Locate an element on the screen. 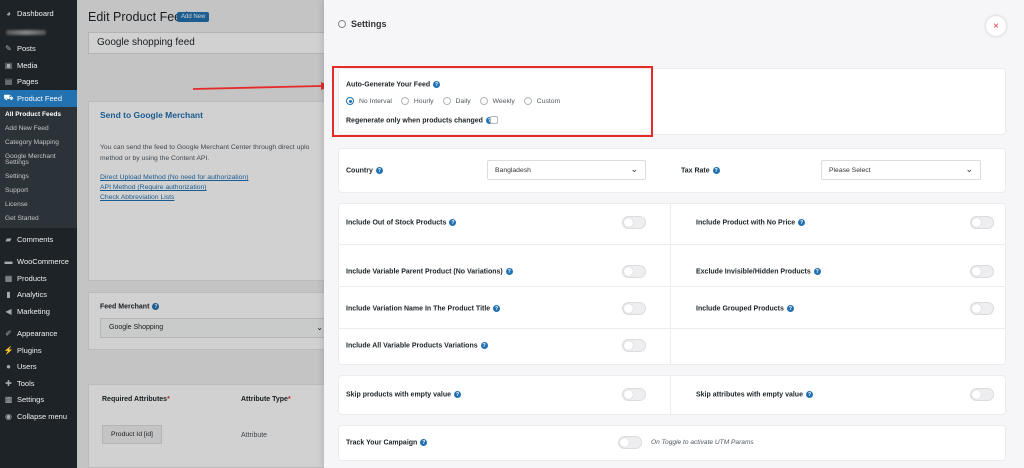  menu-product-feed: ⛟ Product Feed is located at coordinates (38, 98).